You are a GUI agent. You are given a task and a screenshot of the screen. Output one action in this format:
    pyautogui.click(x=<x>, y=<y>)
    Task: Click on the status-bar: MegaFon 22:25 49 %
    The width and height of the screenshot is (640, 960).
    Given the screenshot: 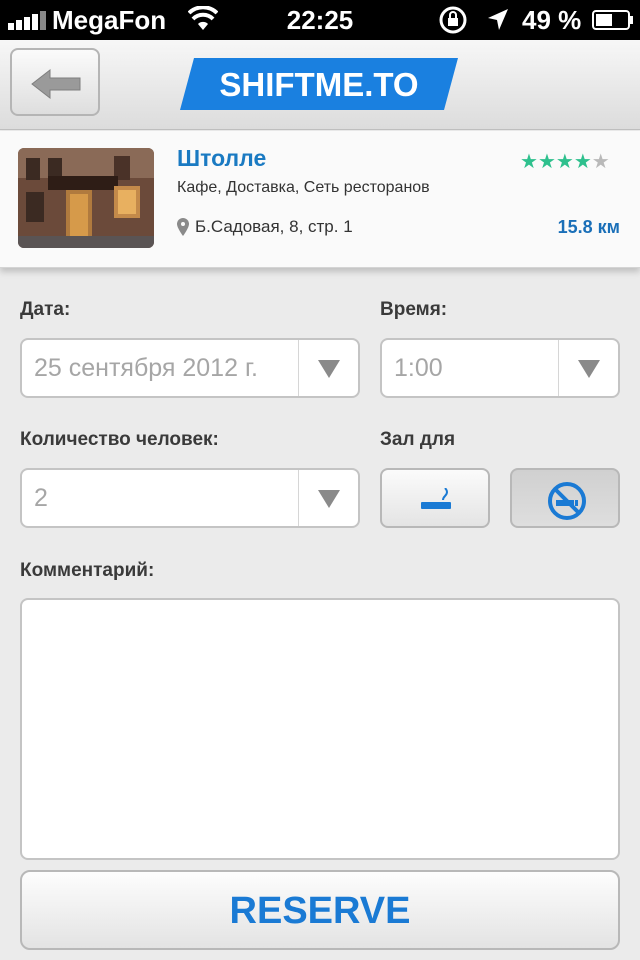 What is the action you would take?
    pyautogui.click(x=320, y=20)
    